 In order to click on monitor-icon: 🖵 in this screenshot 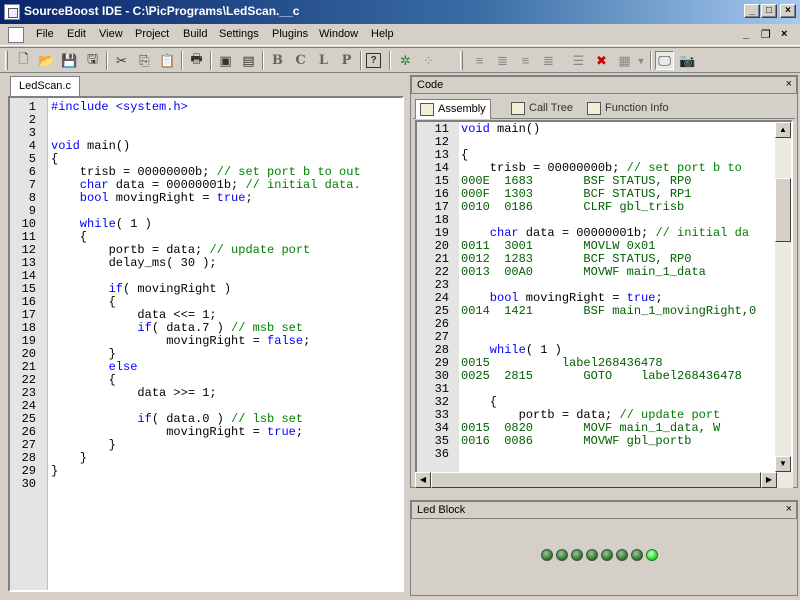, I will do `click(664, 60)`.